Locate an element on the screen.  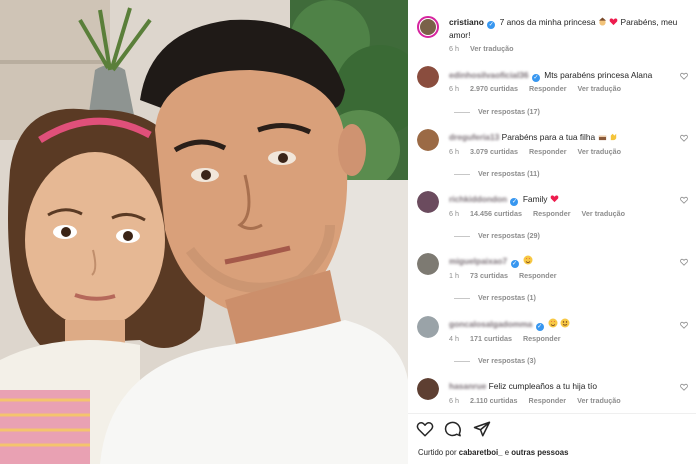
comment-username: goncalosalgadomma is located at coordinates (490, 324).